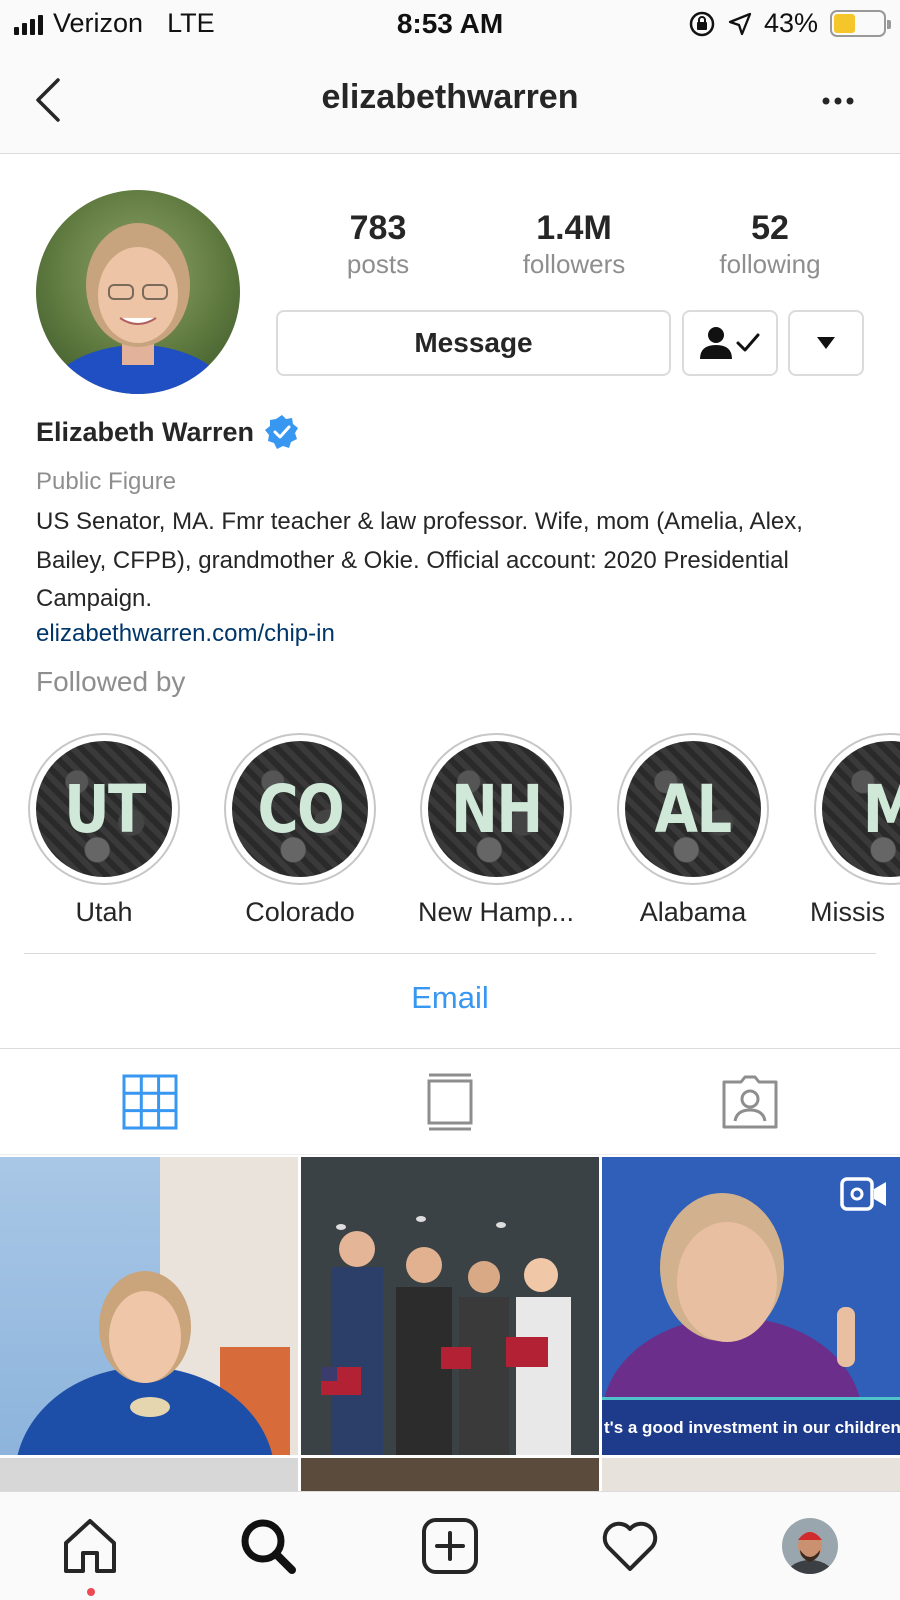 This screenshot has height=1600, width=900. What do you see at coordinates (450, 26) in the screenshot?
I see `status-bar: Verizon LTE 8:53 AM 43%` at bounding box center [450, 26].